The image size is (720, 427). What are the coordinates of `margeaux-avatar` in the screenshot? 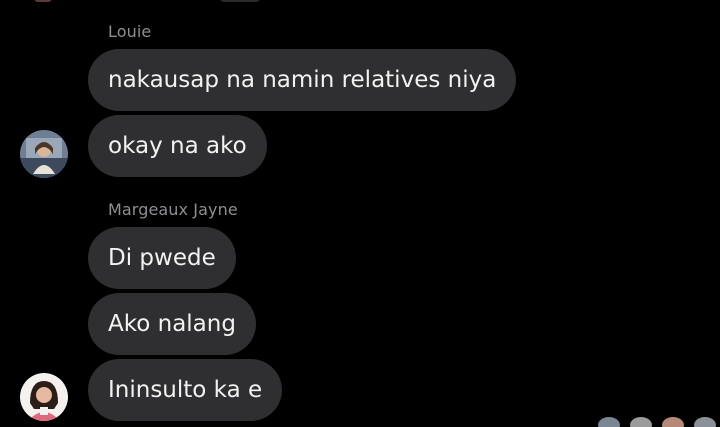 It's located at (44, 397).